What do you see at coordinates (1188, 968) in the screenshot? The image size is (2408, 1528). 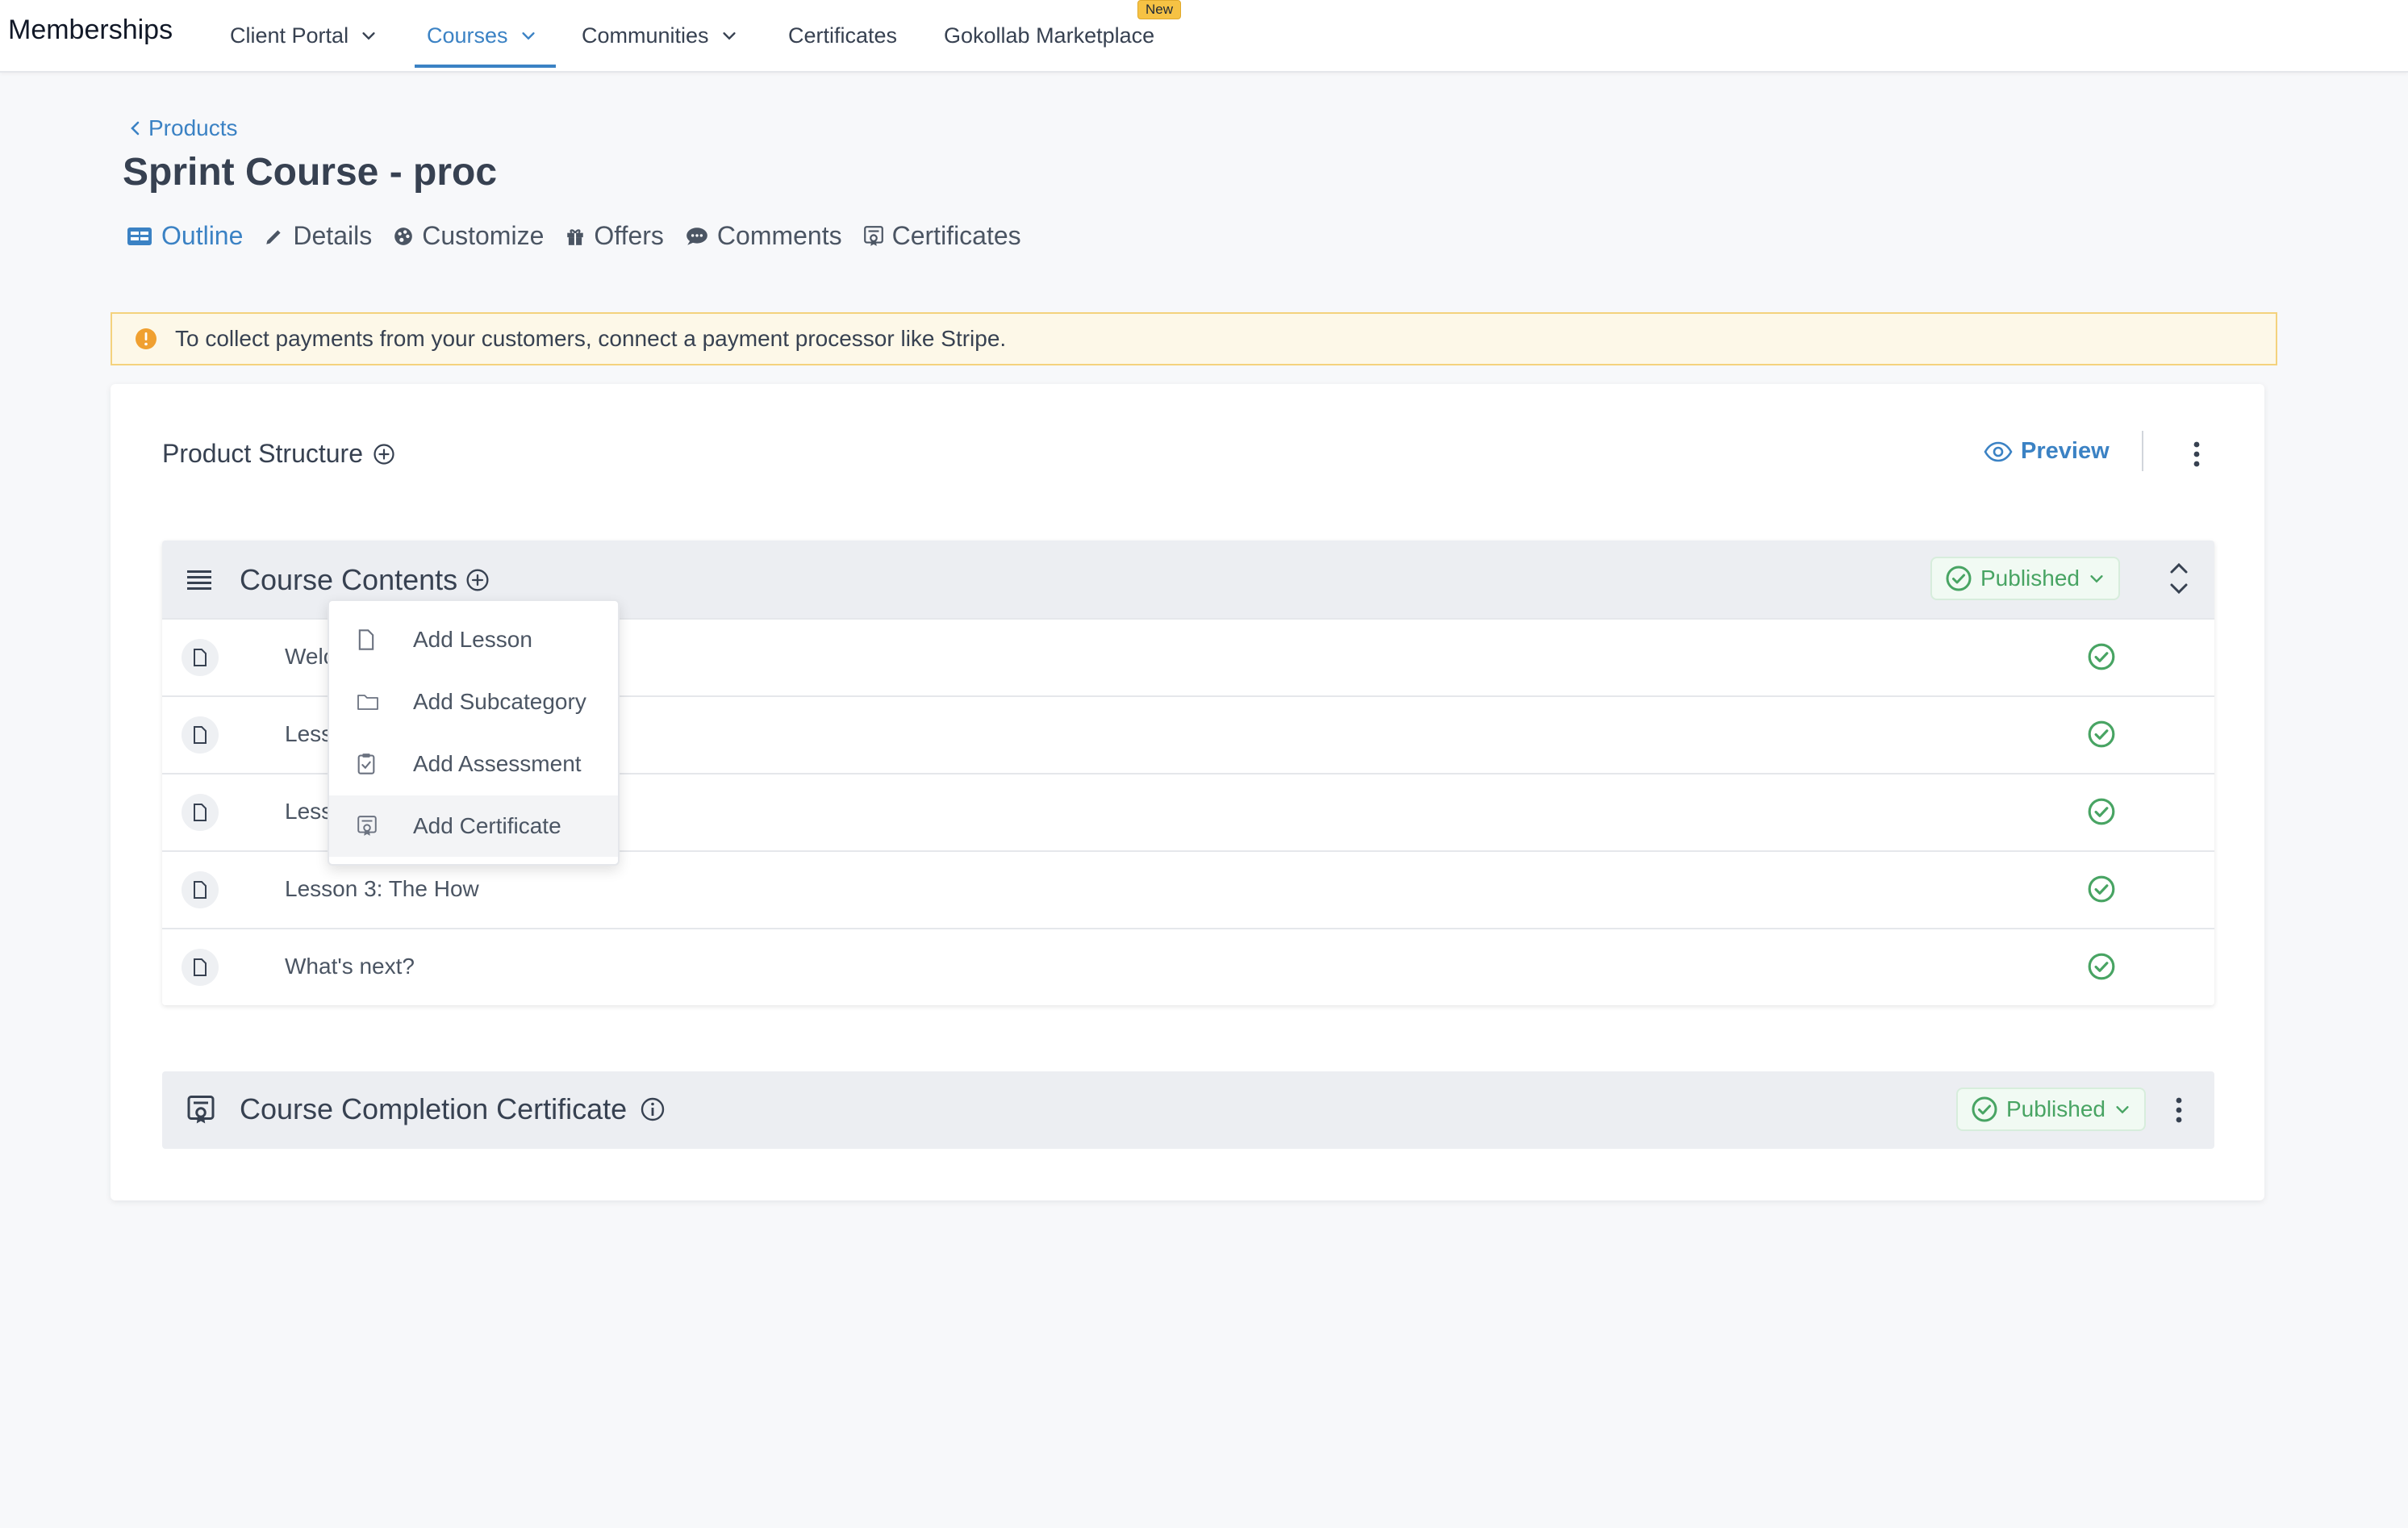 I see `lesson-row: What's next?` at bounding box center [1188, 968].